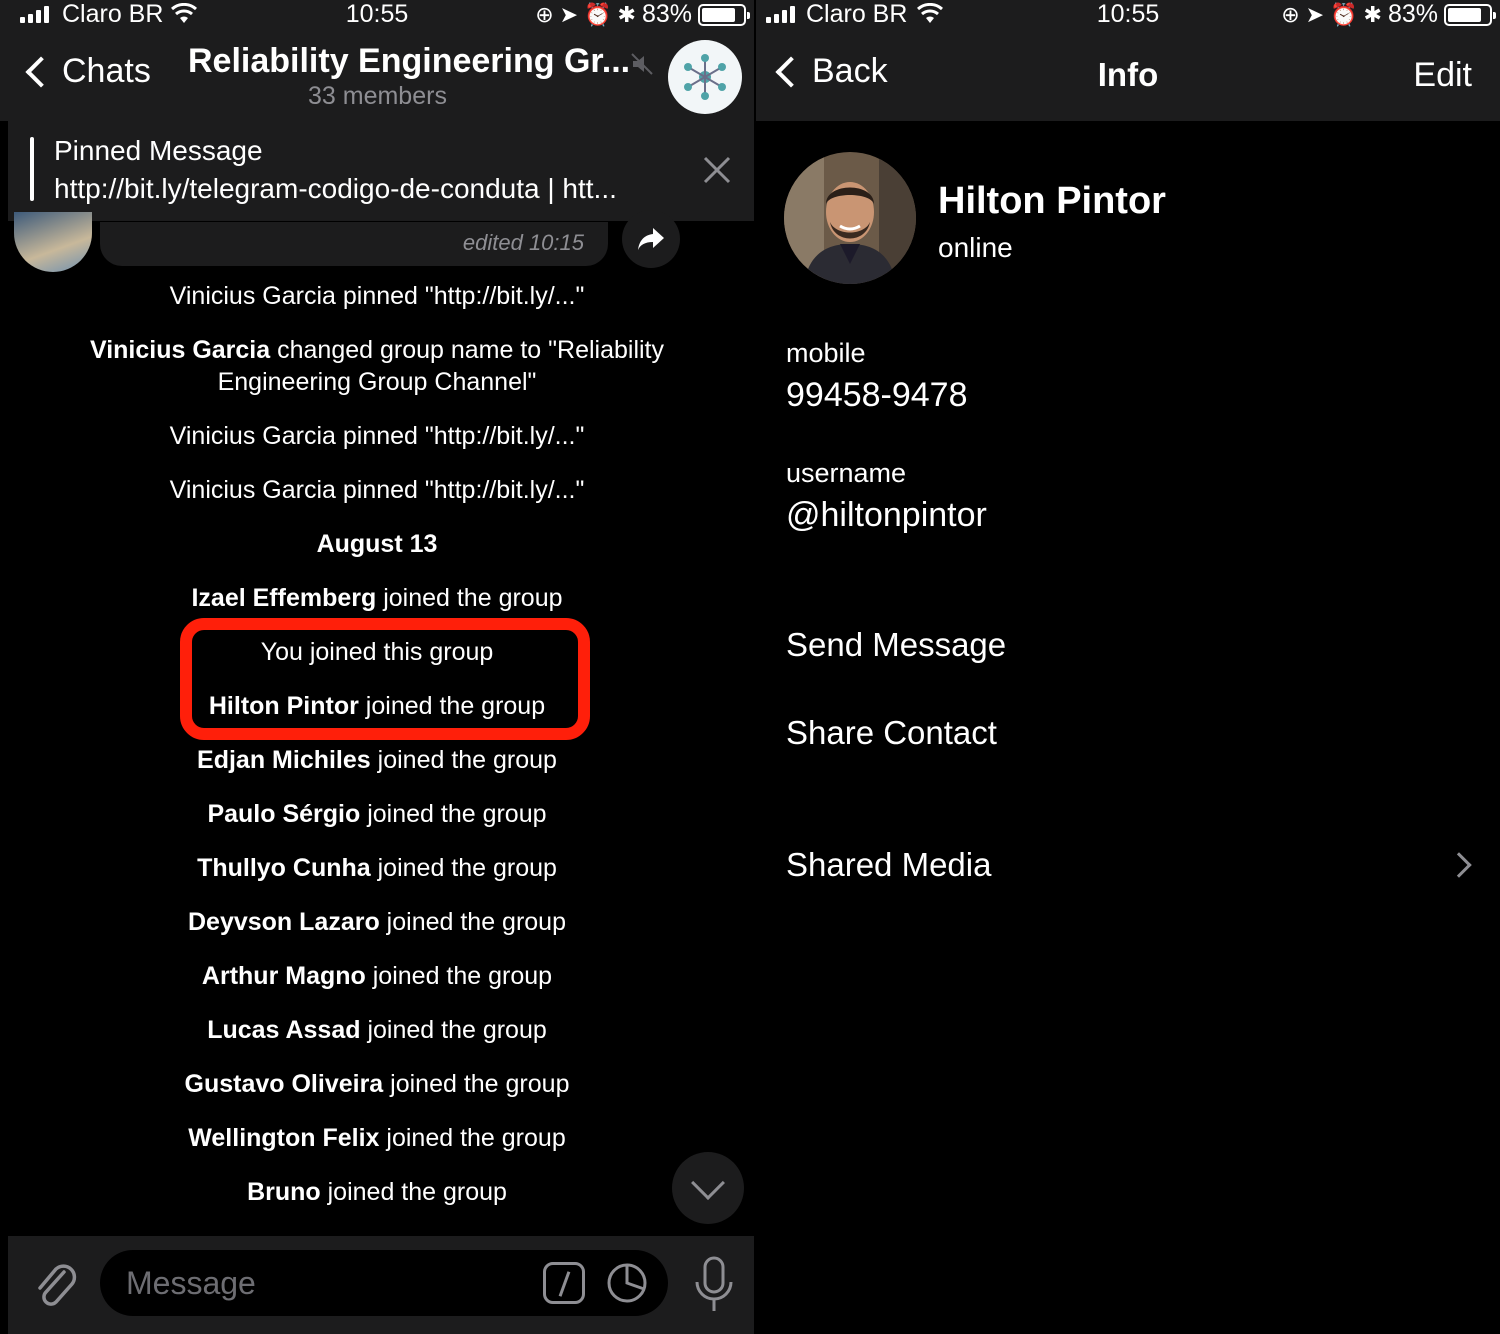 This screenshot has height=1334, width=1500. Describe the element at coordinates (41, 71) in the screenshot. I see `chevron-left-icon` at that location.